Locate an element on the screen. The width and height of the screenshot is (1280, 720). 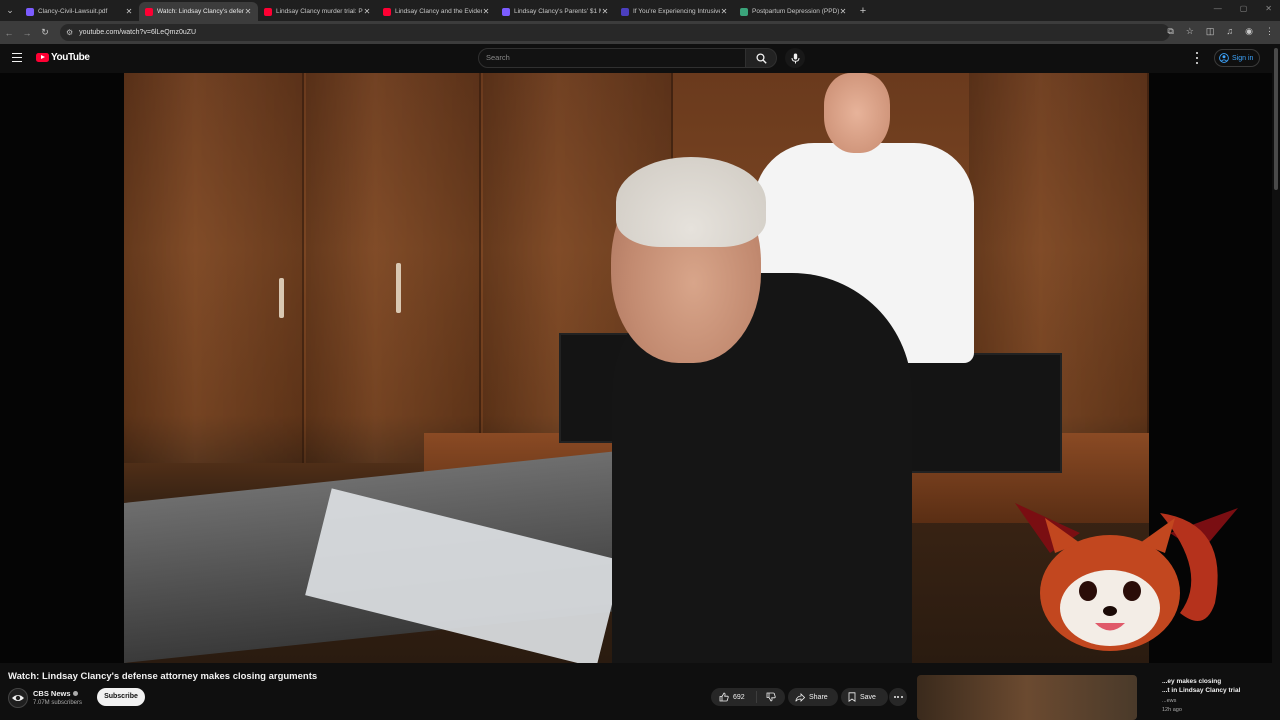
scrollbar-thumb is located at coordinates (1276, 119).